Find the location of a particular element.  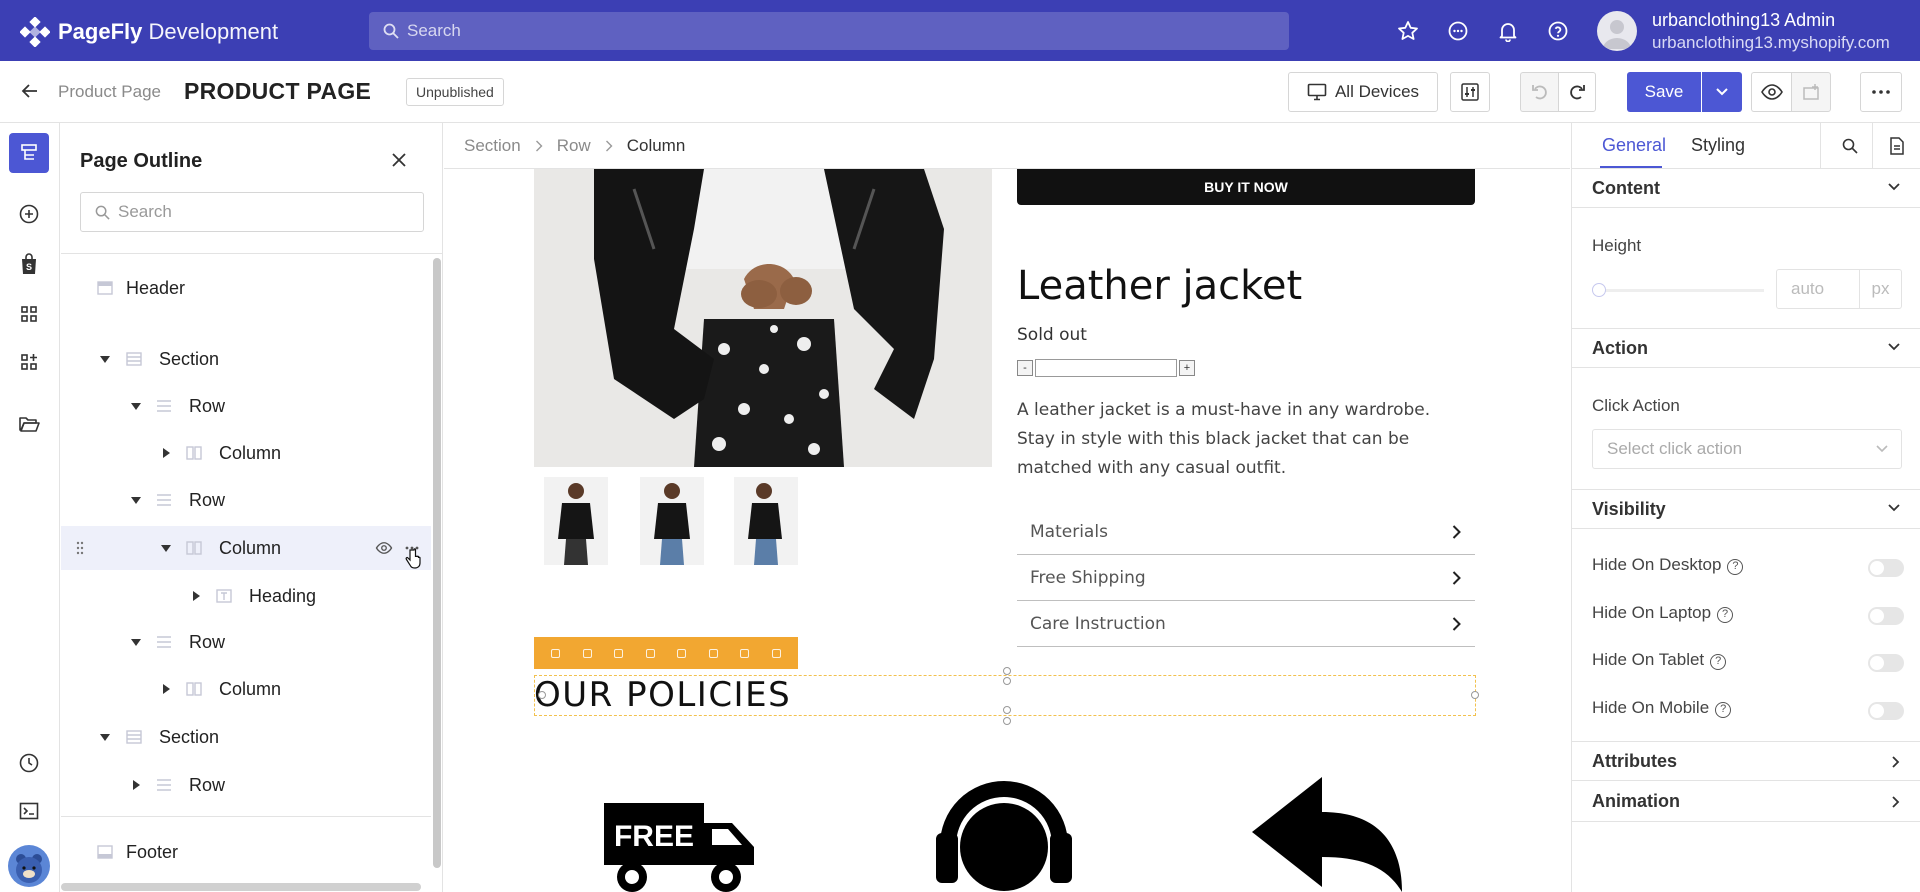

outline-horizontal-scrollbar is located at coordinates (241, 887).